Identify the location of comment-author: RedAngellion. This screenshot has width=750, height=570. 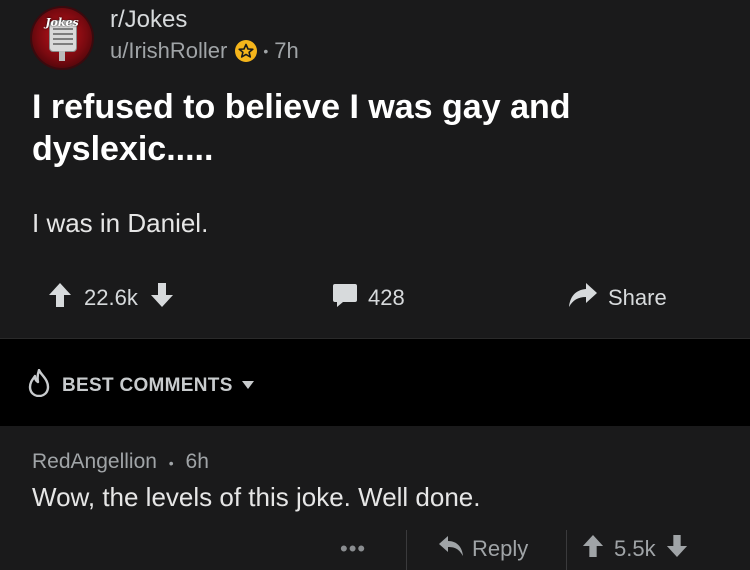
(94, 461).